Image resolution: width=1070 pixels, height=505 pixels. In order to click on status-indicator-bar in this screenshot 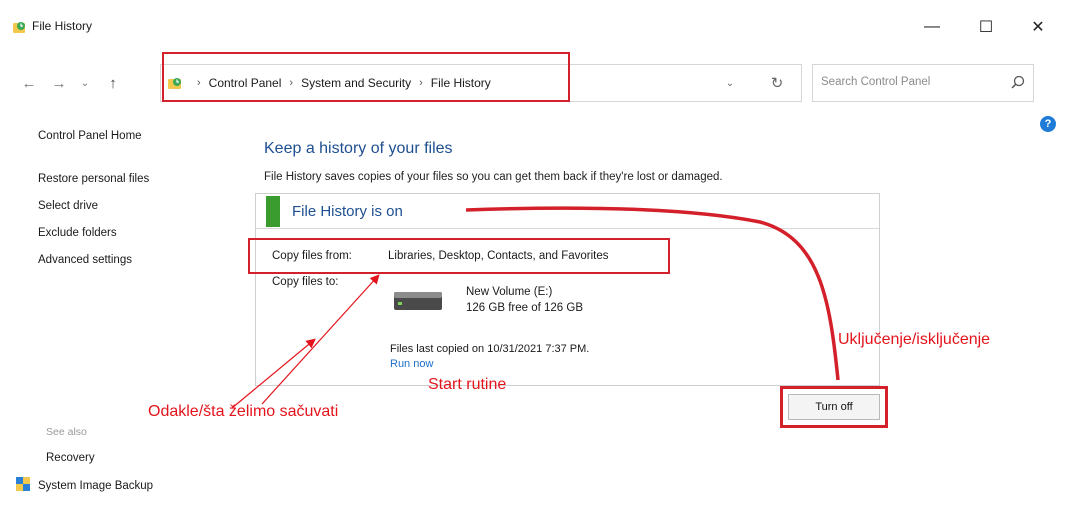, I will do `click(273, 211)`.